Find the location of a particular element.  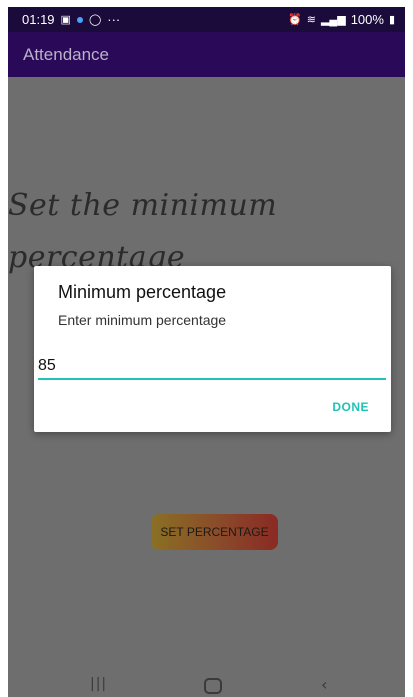

whatsapp-icon: ◯ is located at coordinates (95, 19).